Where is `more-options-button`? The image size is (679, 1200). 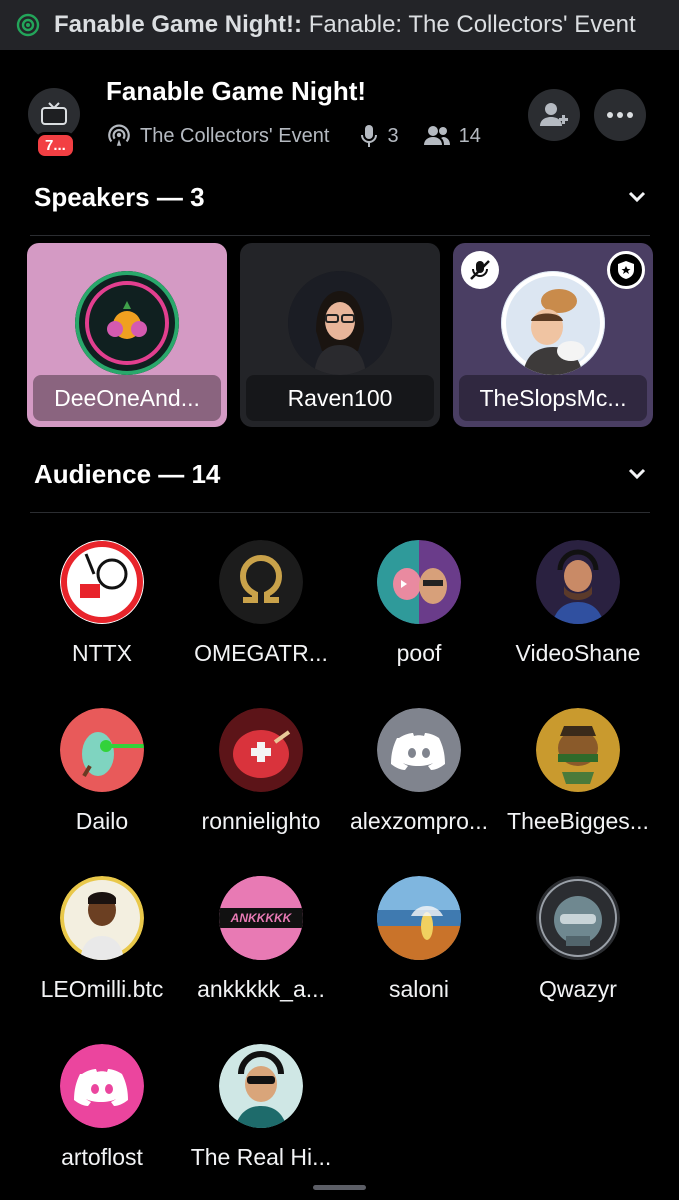
more-options-button is located at coordinates (620, 115).